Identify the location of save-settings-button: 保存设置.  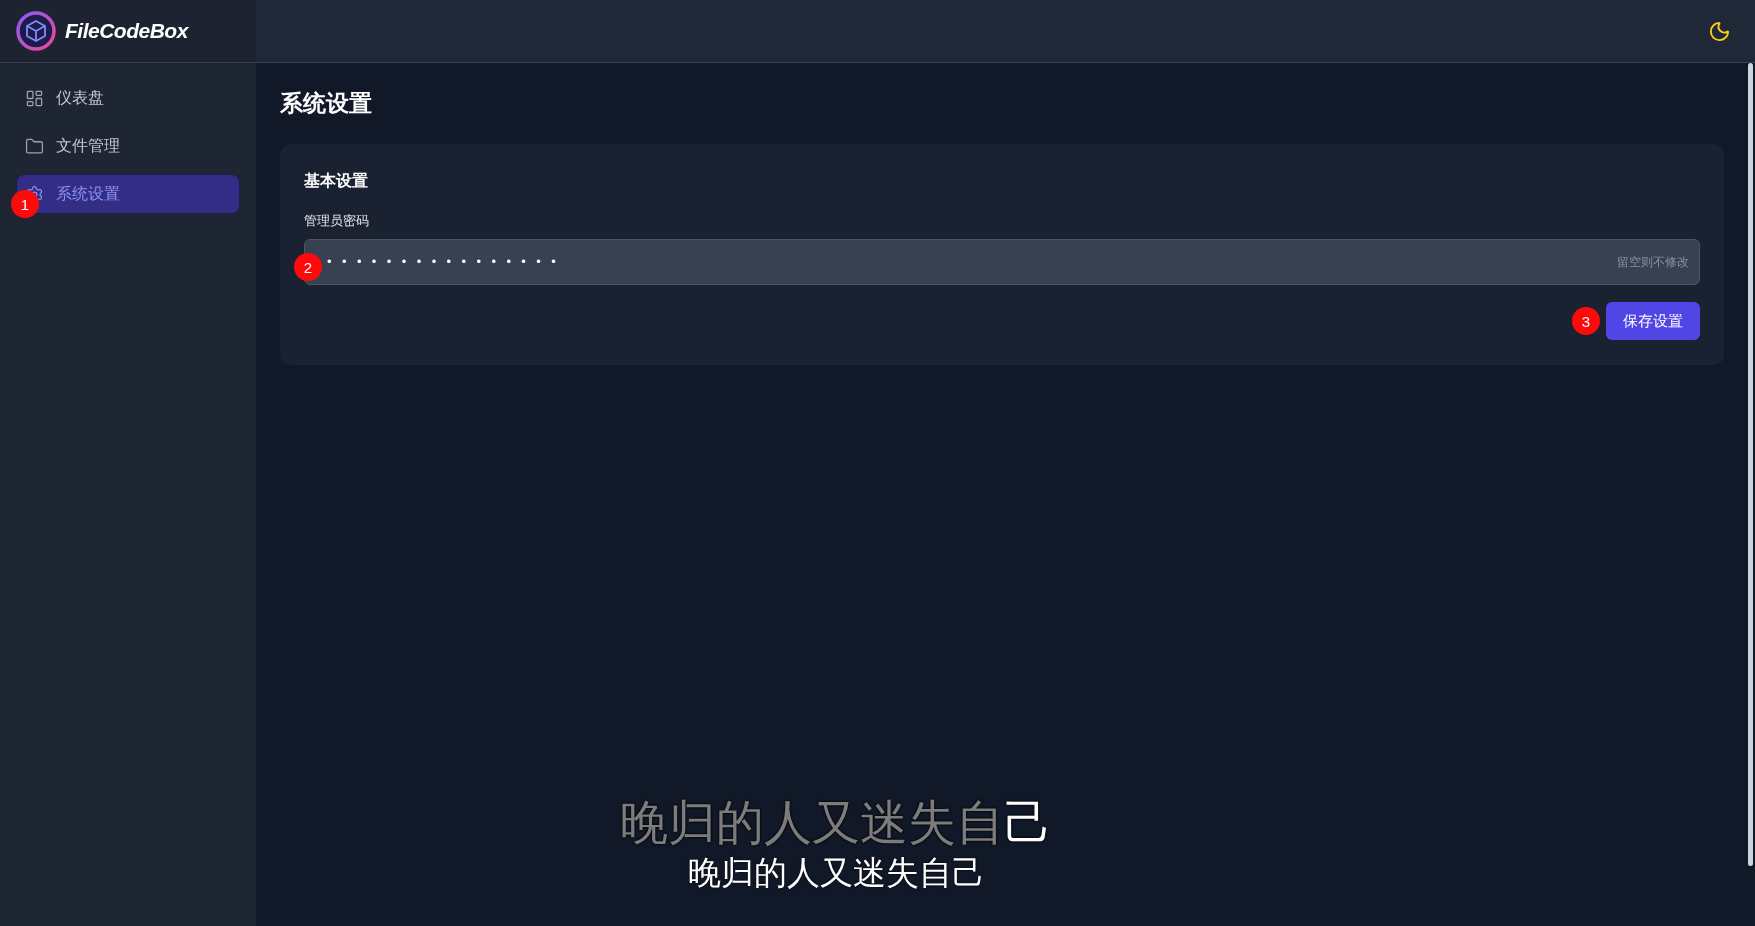
(1653, 321).